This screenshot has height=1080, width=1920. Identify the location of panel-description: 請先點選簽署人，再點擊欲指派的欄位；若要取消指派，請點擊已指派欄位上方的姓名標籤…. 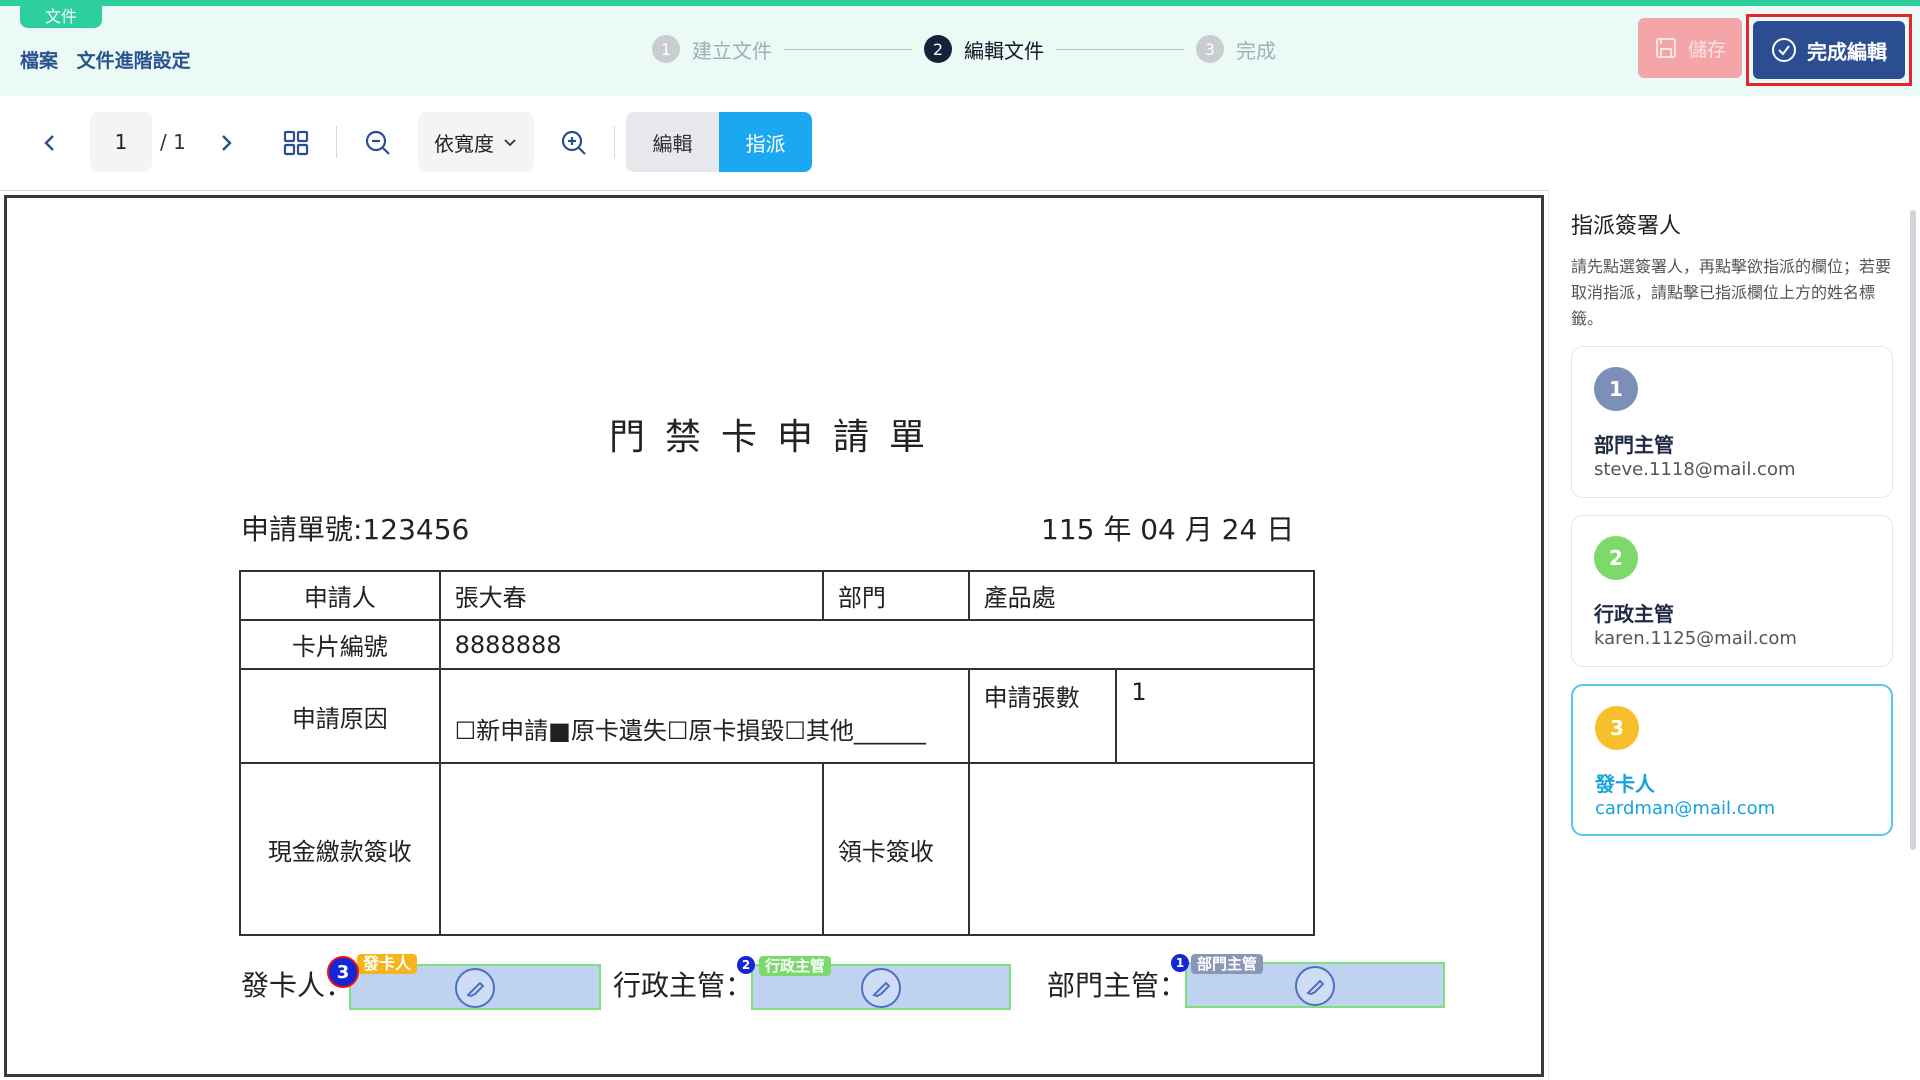
(1731, 292).